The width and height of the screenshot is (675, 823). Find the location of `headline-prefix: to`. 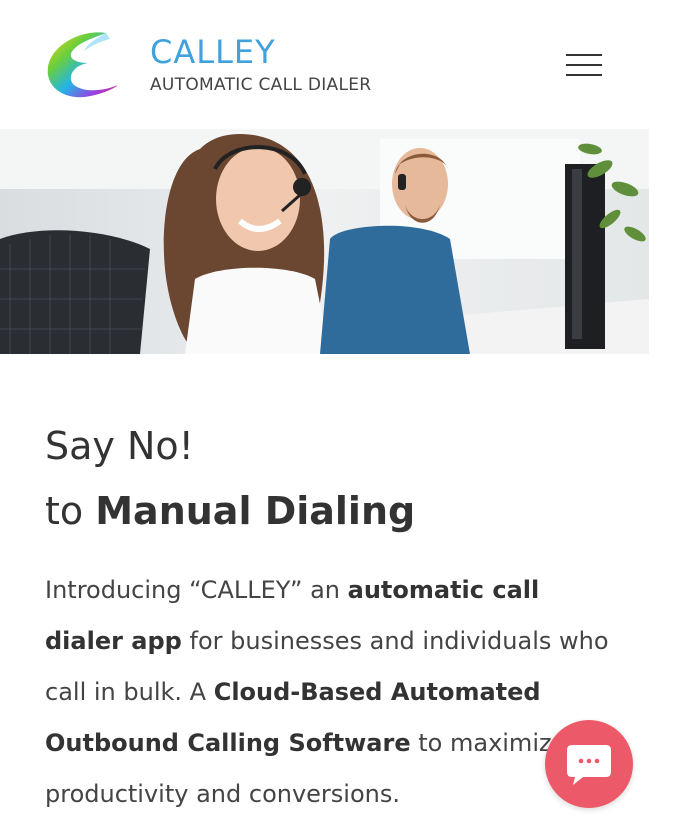

headline-prefix: to is located at coordinates (70, 511).